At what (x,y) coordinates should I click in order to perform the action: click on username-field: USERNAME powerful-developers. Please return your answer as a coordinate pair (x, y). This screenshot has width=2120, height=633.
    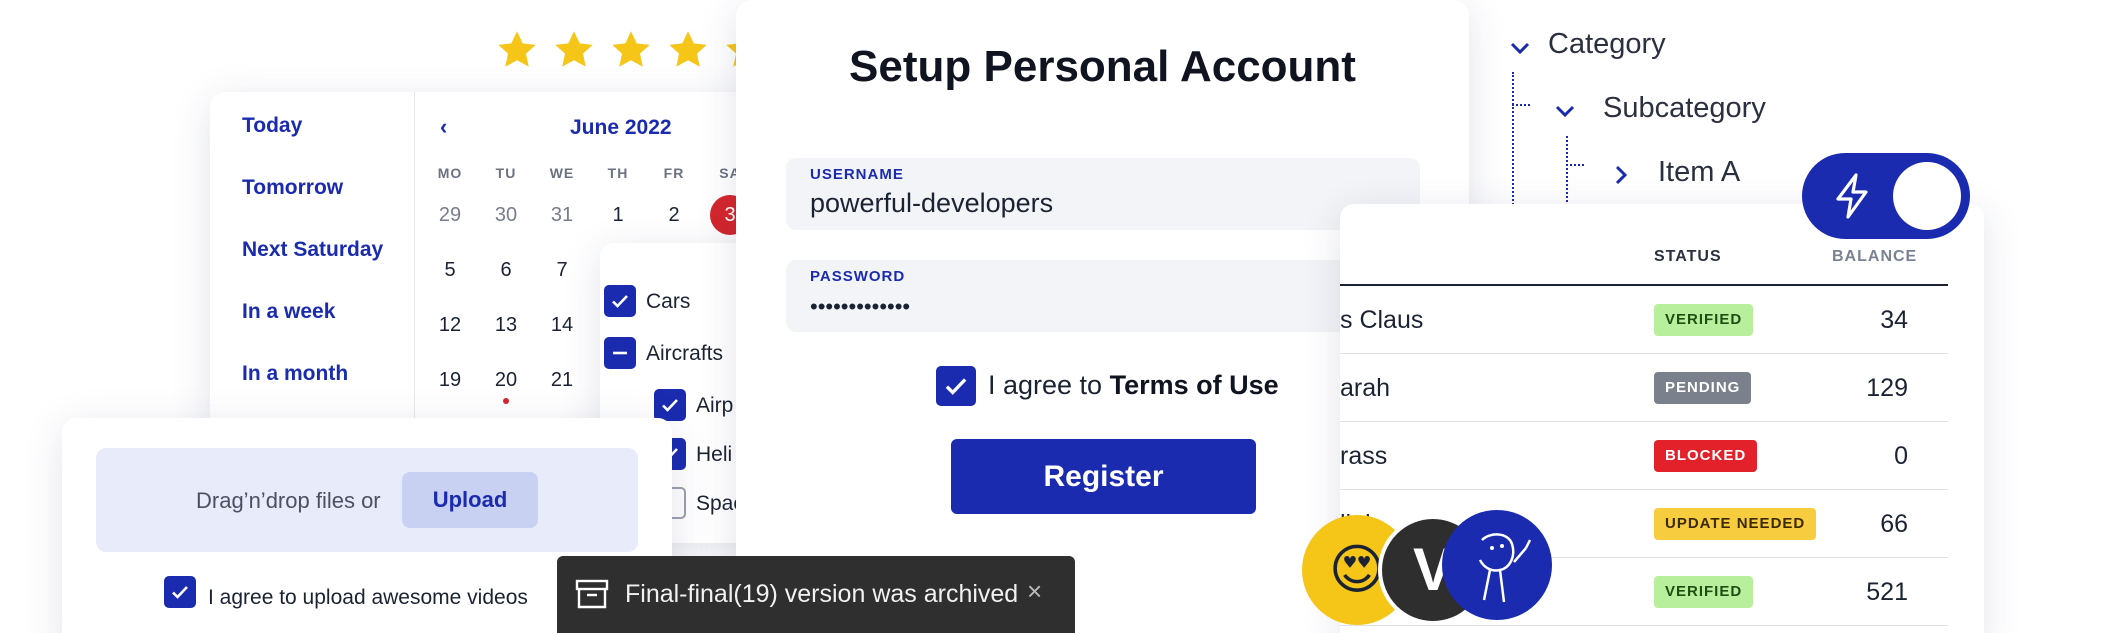
    Looking at the image, I should click on (1103, 194).